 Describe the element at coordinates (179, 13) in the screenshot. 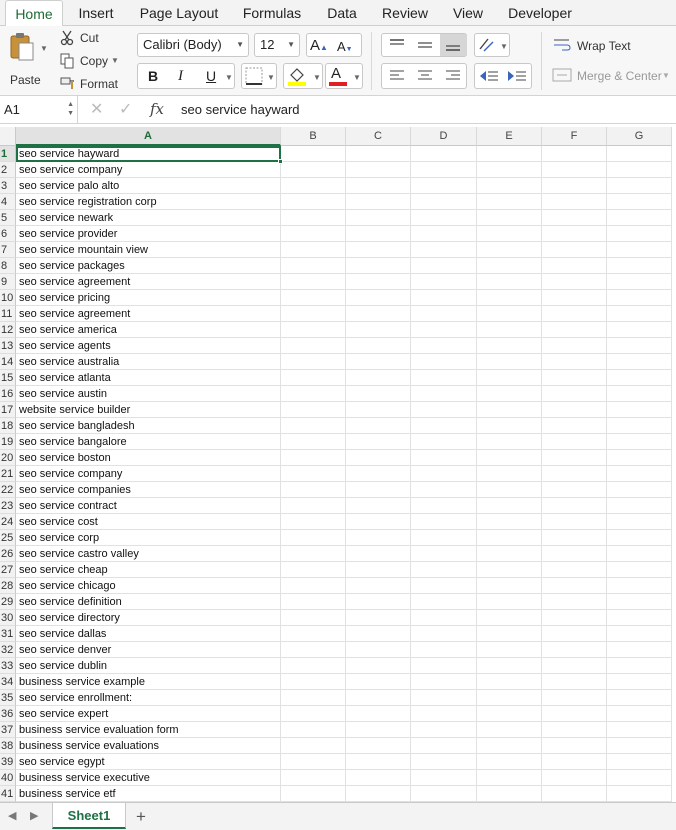

I see `tab-page-layout: Page Layout` at that location.